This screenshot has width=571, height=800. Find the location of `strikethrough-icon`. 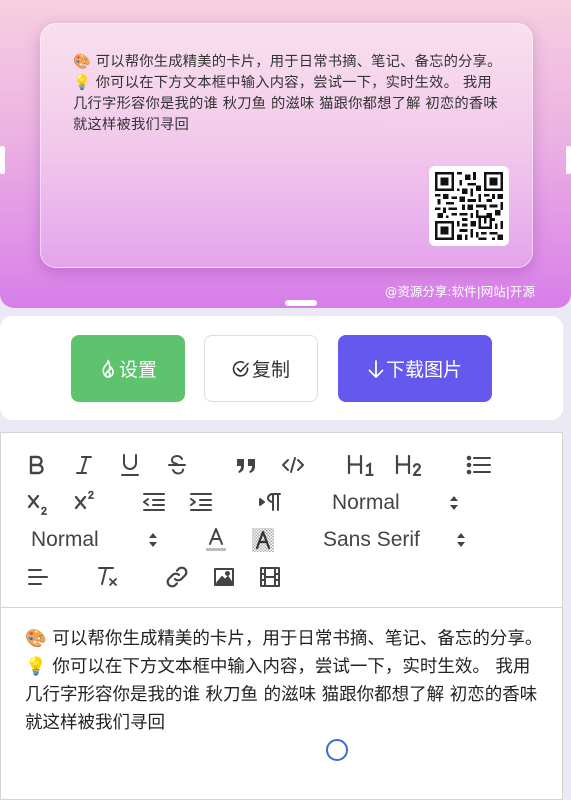

strikethrough-icon is located at coordinates (177, 465).